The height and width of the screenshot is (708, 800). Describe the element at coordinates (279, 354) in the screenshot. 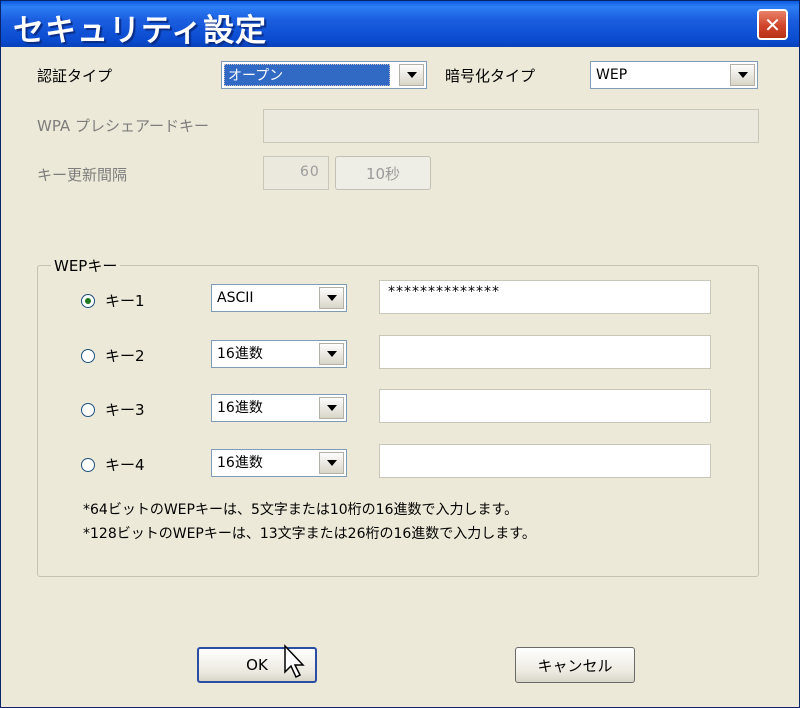

I see `key2-format-select: 16進数` at that location.